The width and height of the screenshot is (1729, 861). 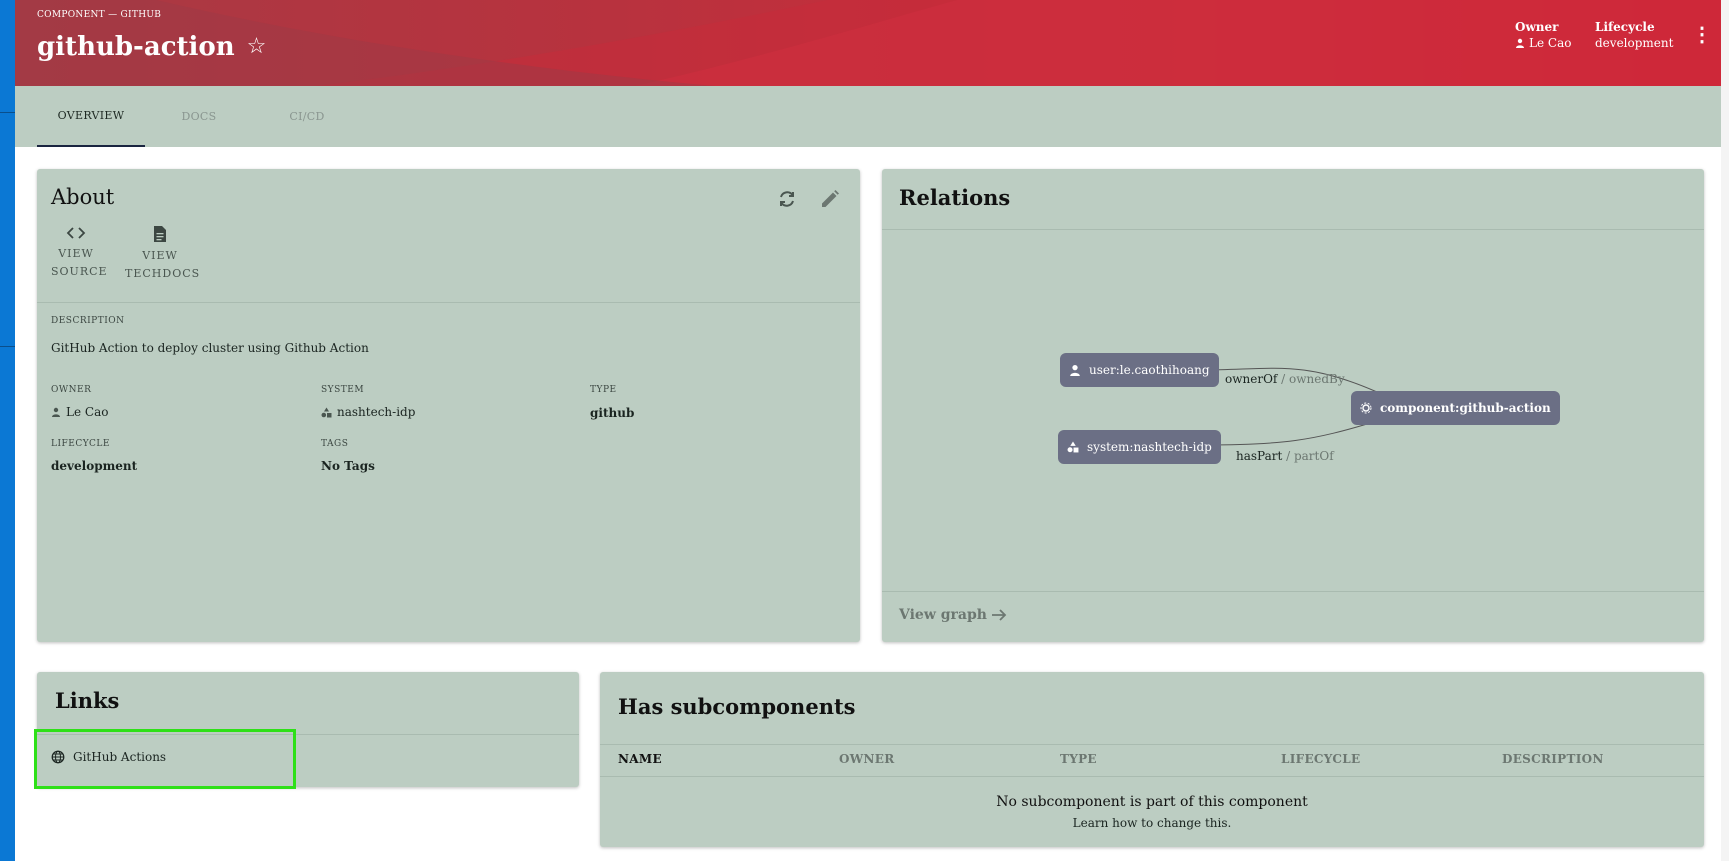 What do you see at coordinates (1152, 823) in the screenshot?
I see `learn-more-link: Learn how to change this.` at bounding box center [1152, 823].